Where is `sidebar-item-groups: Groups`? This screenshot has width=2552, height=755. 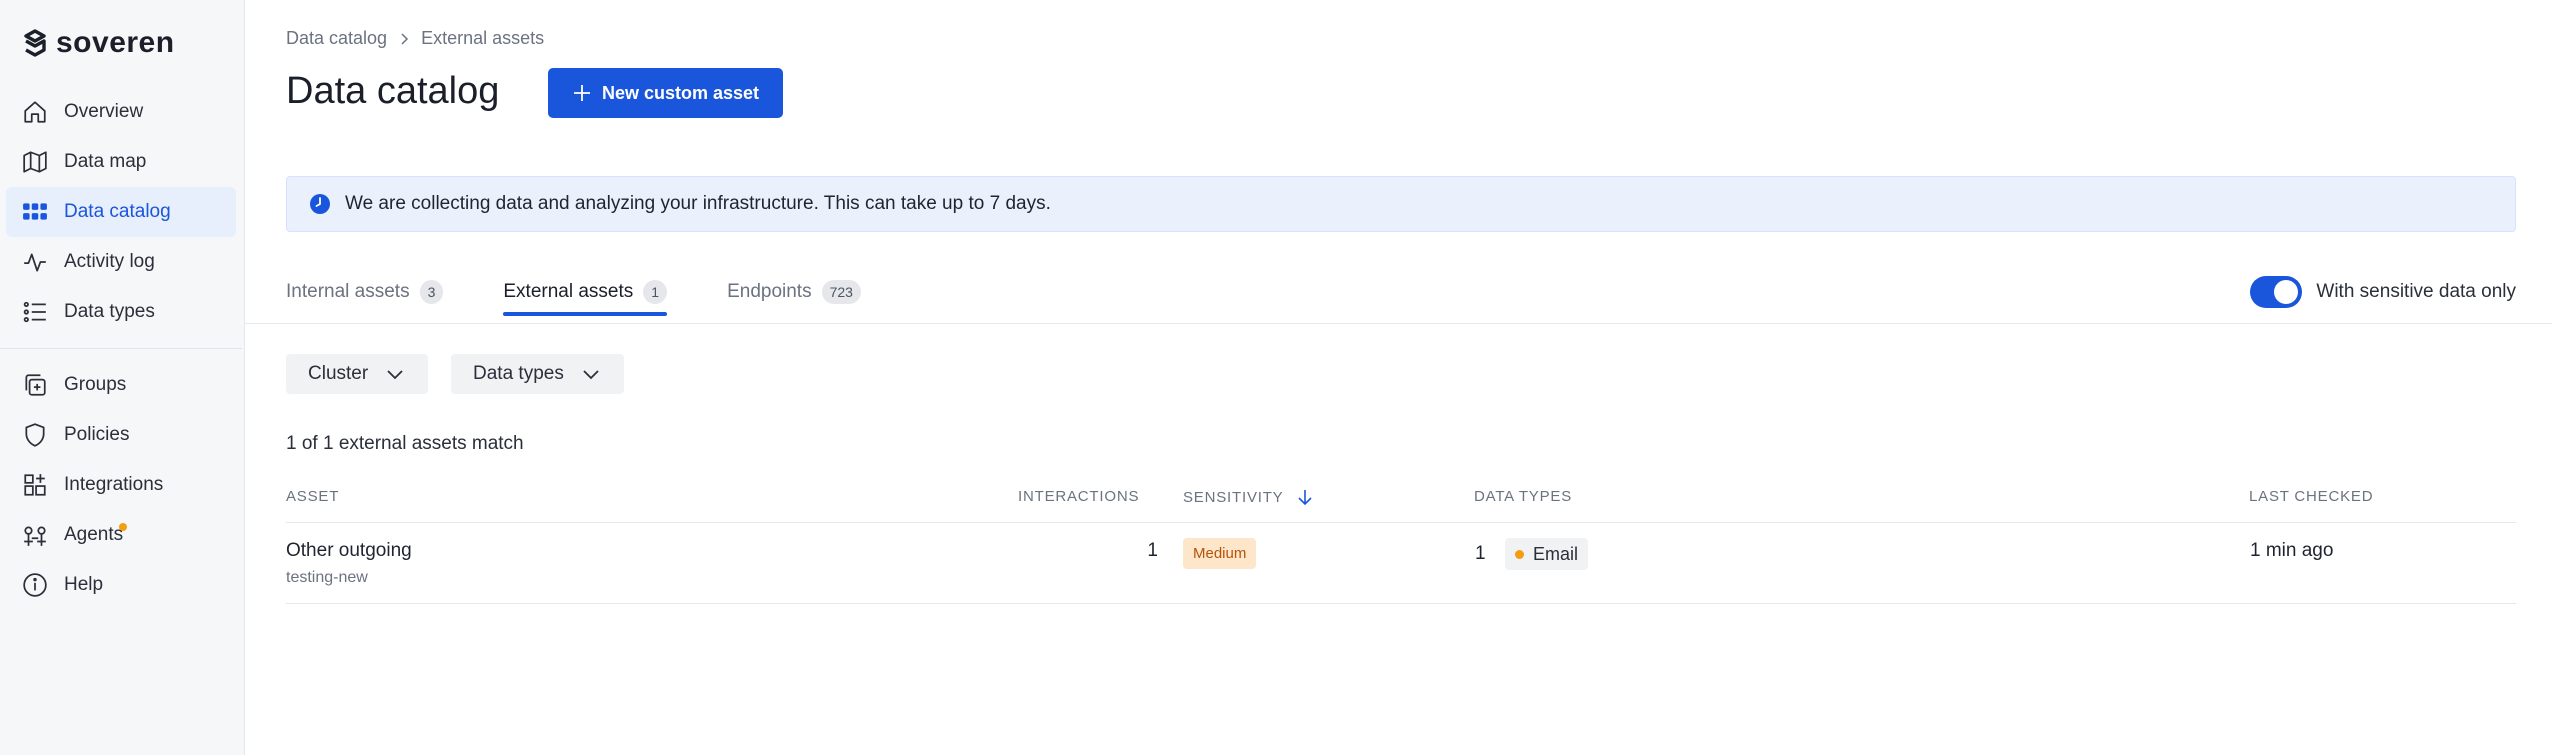
sidebar-item-groups: Groups is located at coordinates (121, 385).